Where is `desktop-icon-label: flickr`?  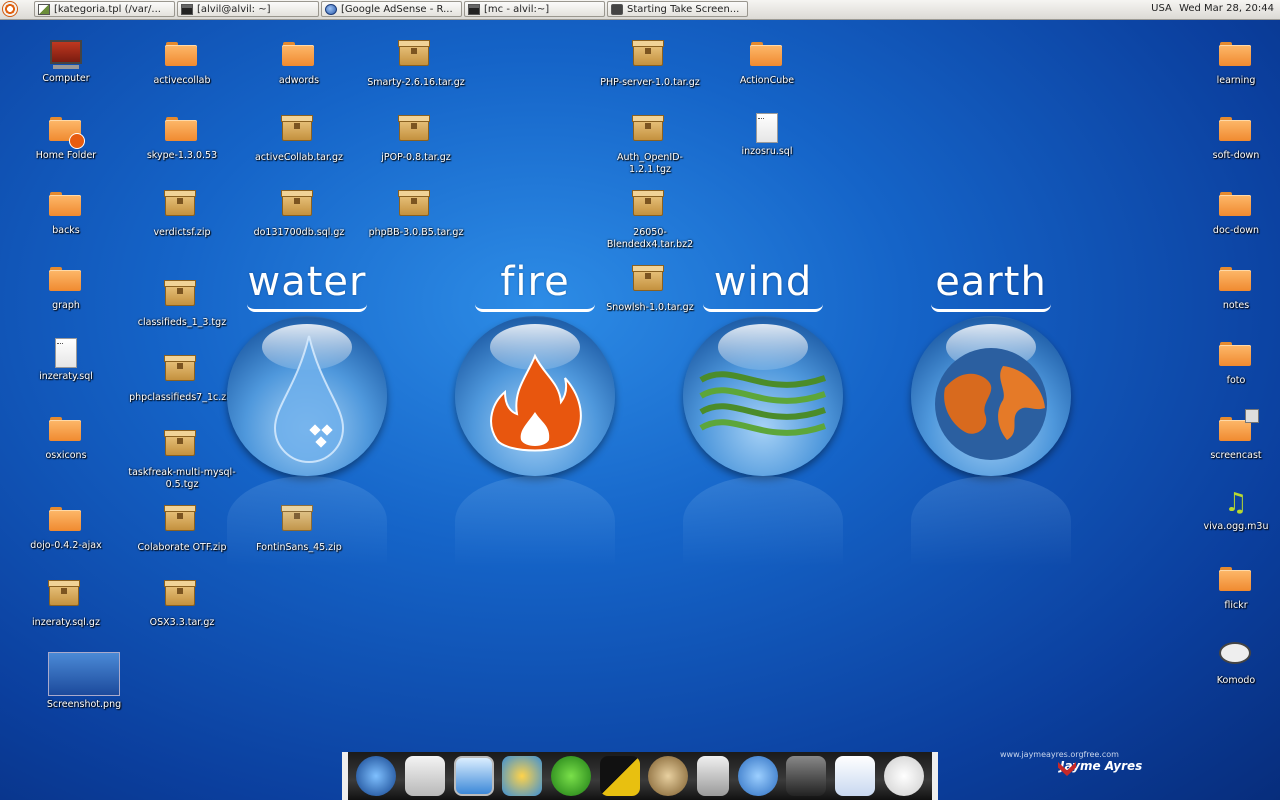
desktop-icon-label: flickr is located at coordinates (1236, 605).